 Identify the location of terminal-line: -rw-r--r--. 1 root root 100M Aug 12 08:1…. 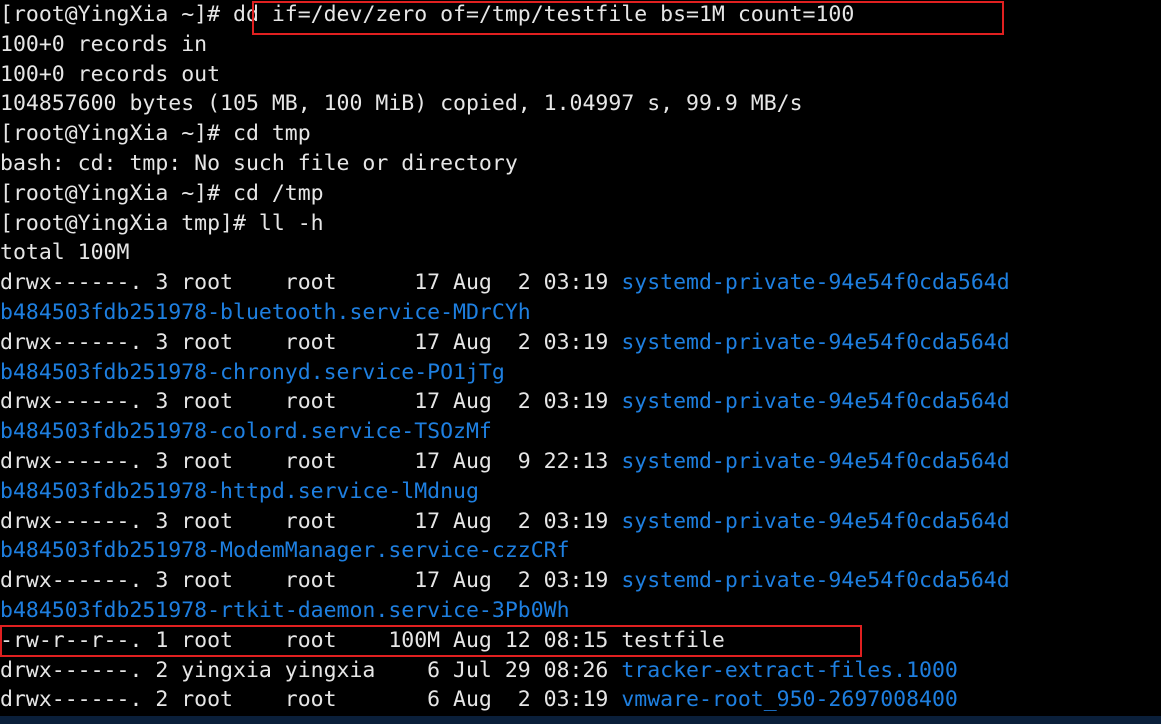
(505, 641).